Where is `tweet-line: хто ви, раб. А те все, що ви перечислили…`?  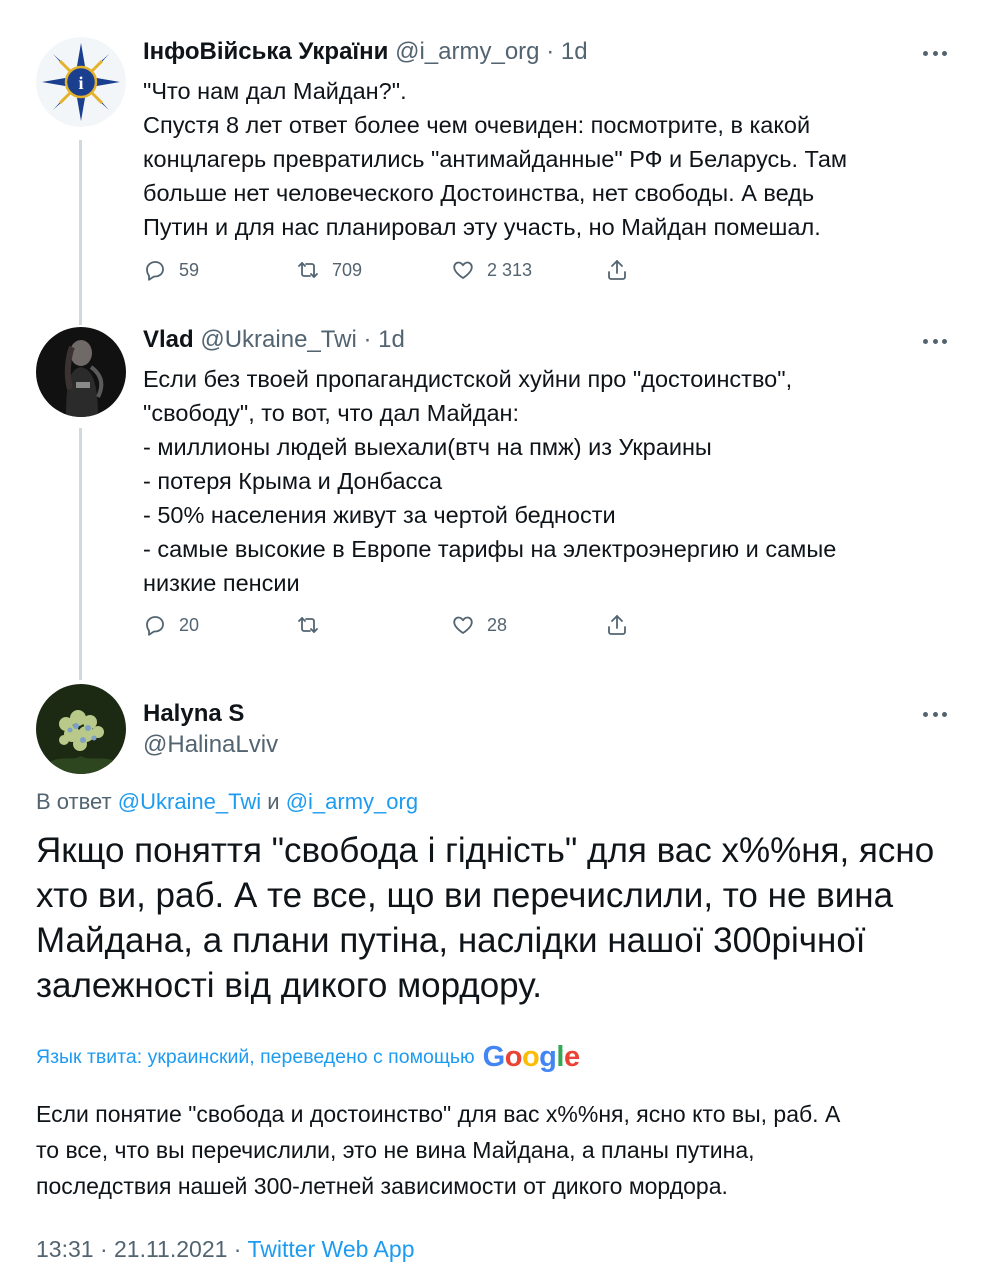
tweet-line: хто ви, раб. А те все, що ви перечислили… is located at coordinates (465, 895).